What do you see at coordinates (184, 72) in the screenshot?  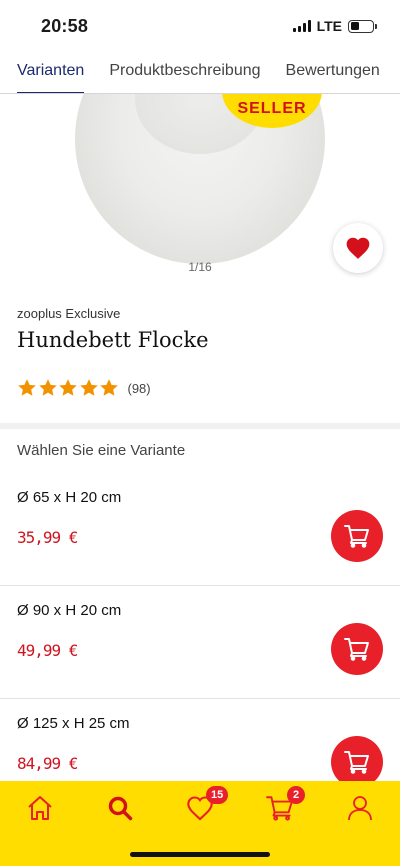 I see `tab-produktbeschreibung: Produktbeschreibung` at bounding box center [184, 72].